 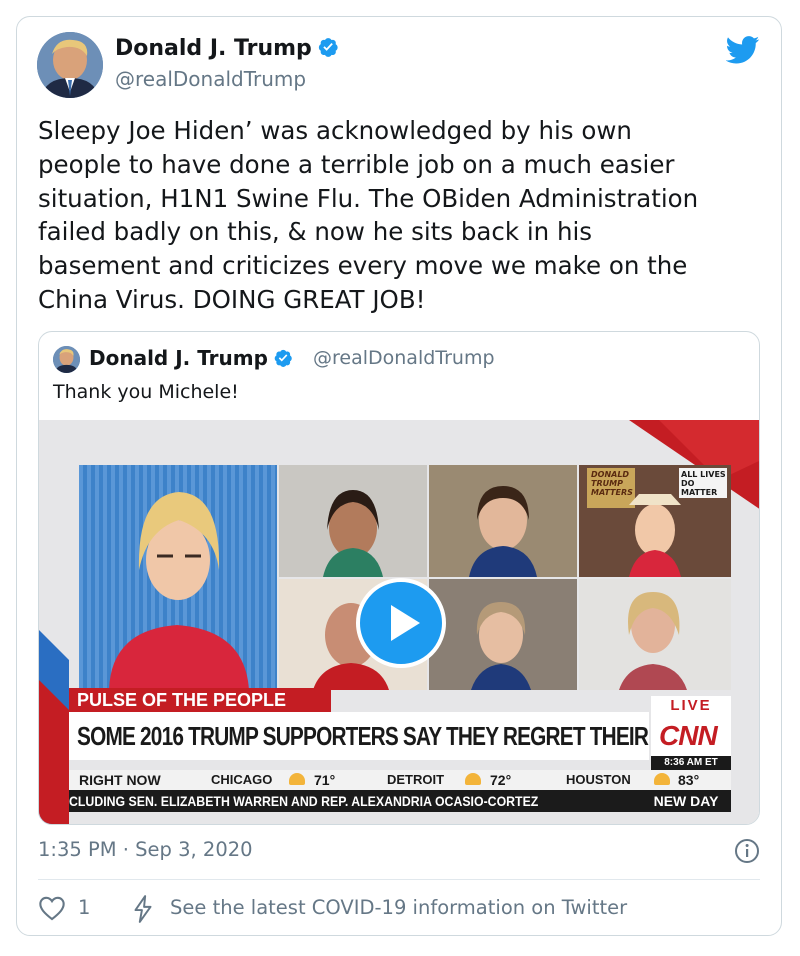 What do you see at coordinates (52, 908) in the screenshot?
I see `like-heart-icon` at bounding box center [52, 908].